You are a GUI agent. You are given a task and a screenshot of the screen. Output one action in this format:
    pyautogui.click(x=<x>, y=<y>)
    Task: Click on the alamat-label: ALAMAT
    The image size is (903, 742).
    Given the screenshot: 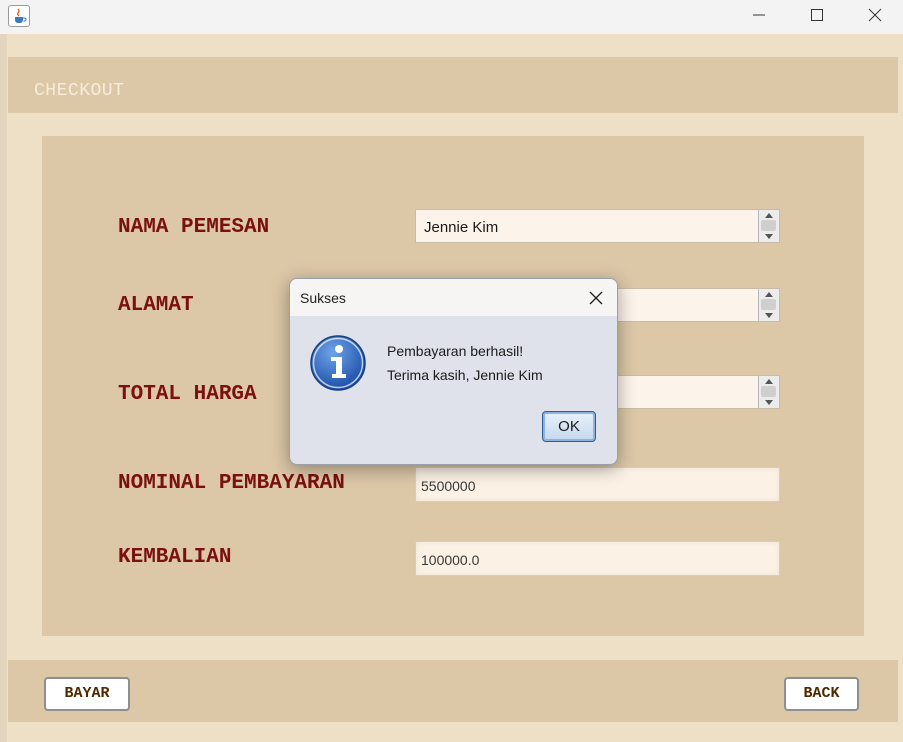 What is the action you would take?
    pyautogui.click(x=156, y=305)
    